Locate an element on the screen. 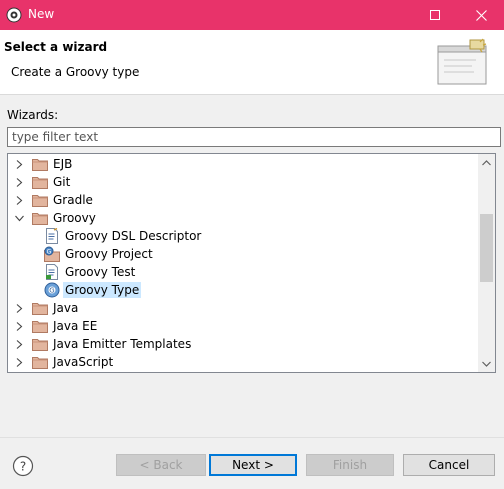 This screenshot has height=489, width=504. tree-item: G Groovy Type is located at coordinates (93, 290).